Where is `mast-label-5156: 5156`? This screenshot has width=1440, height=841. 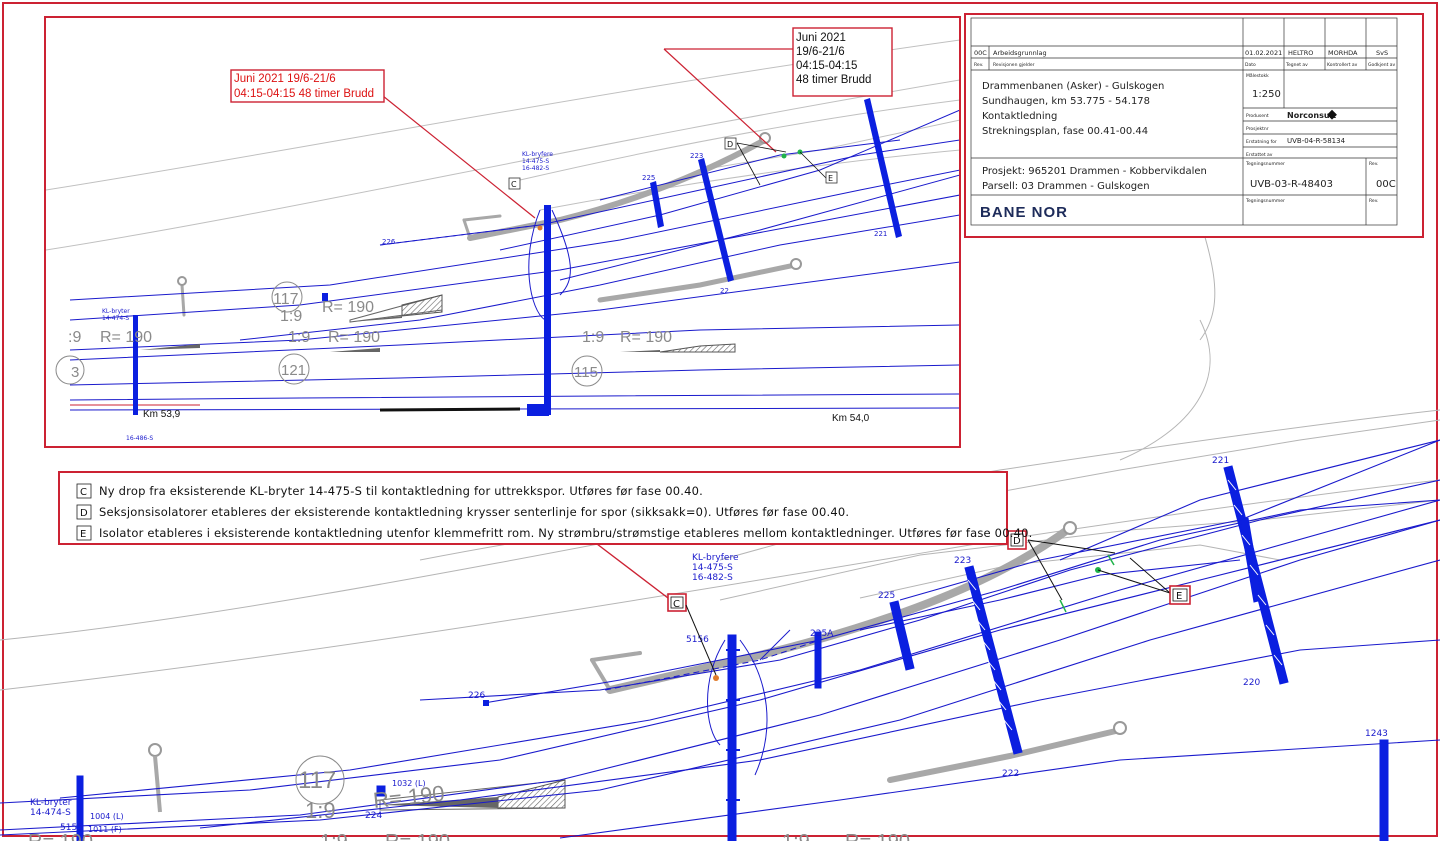 mast-label-5156: 5156 is located at coordinates (697, 640).